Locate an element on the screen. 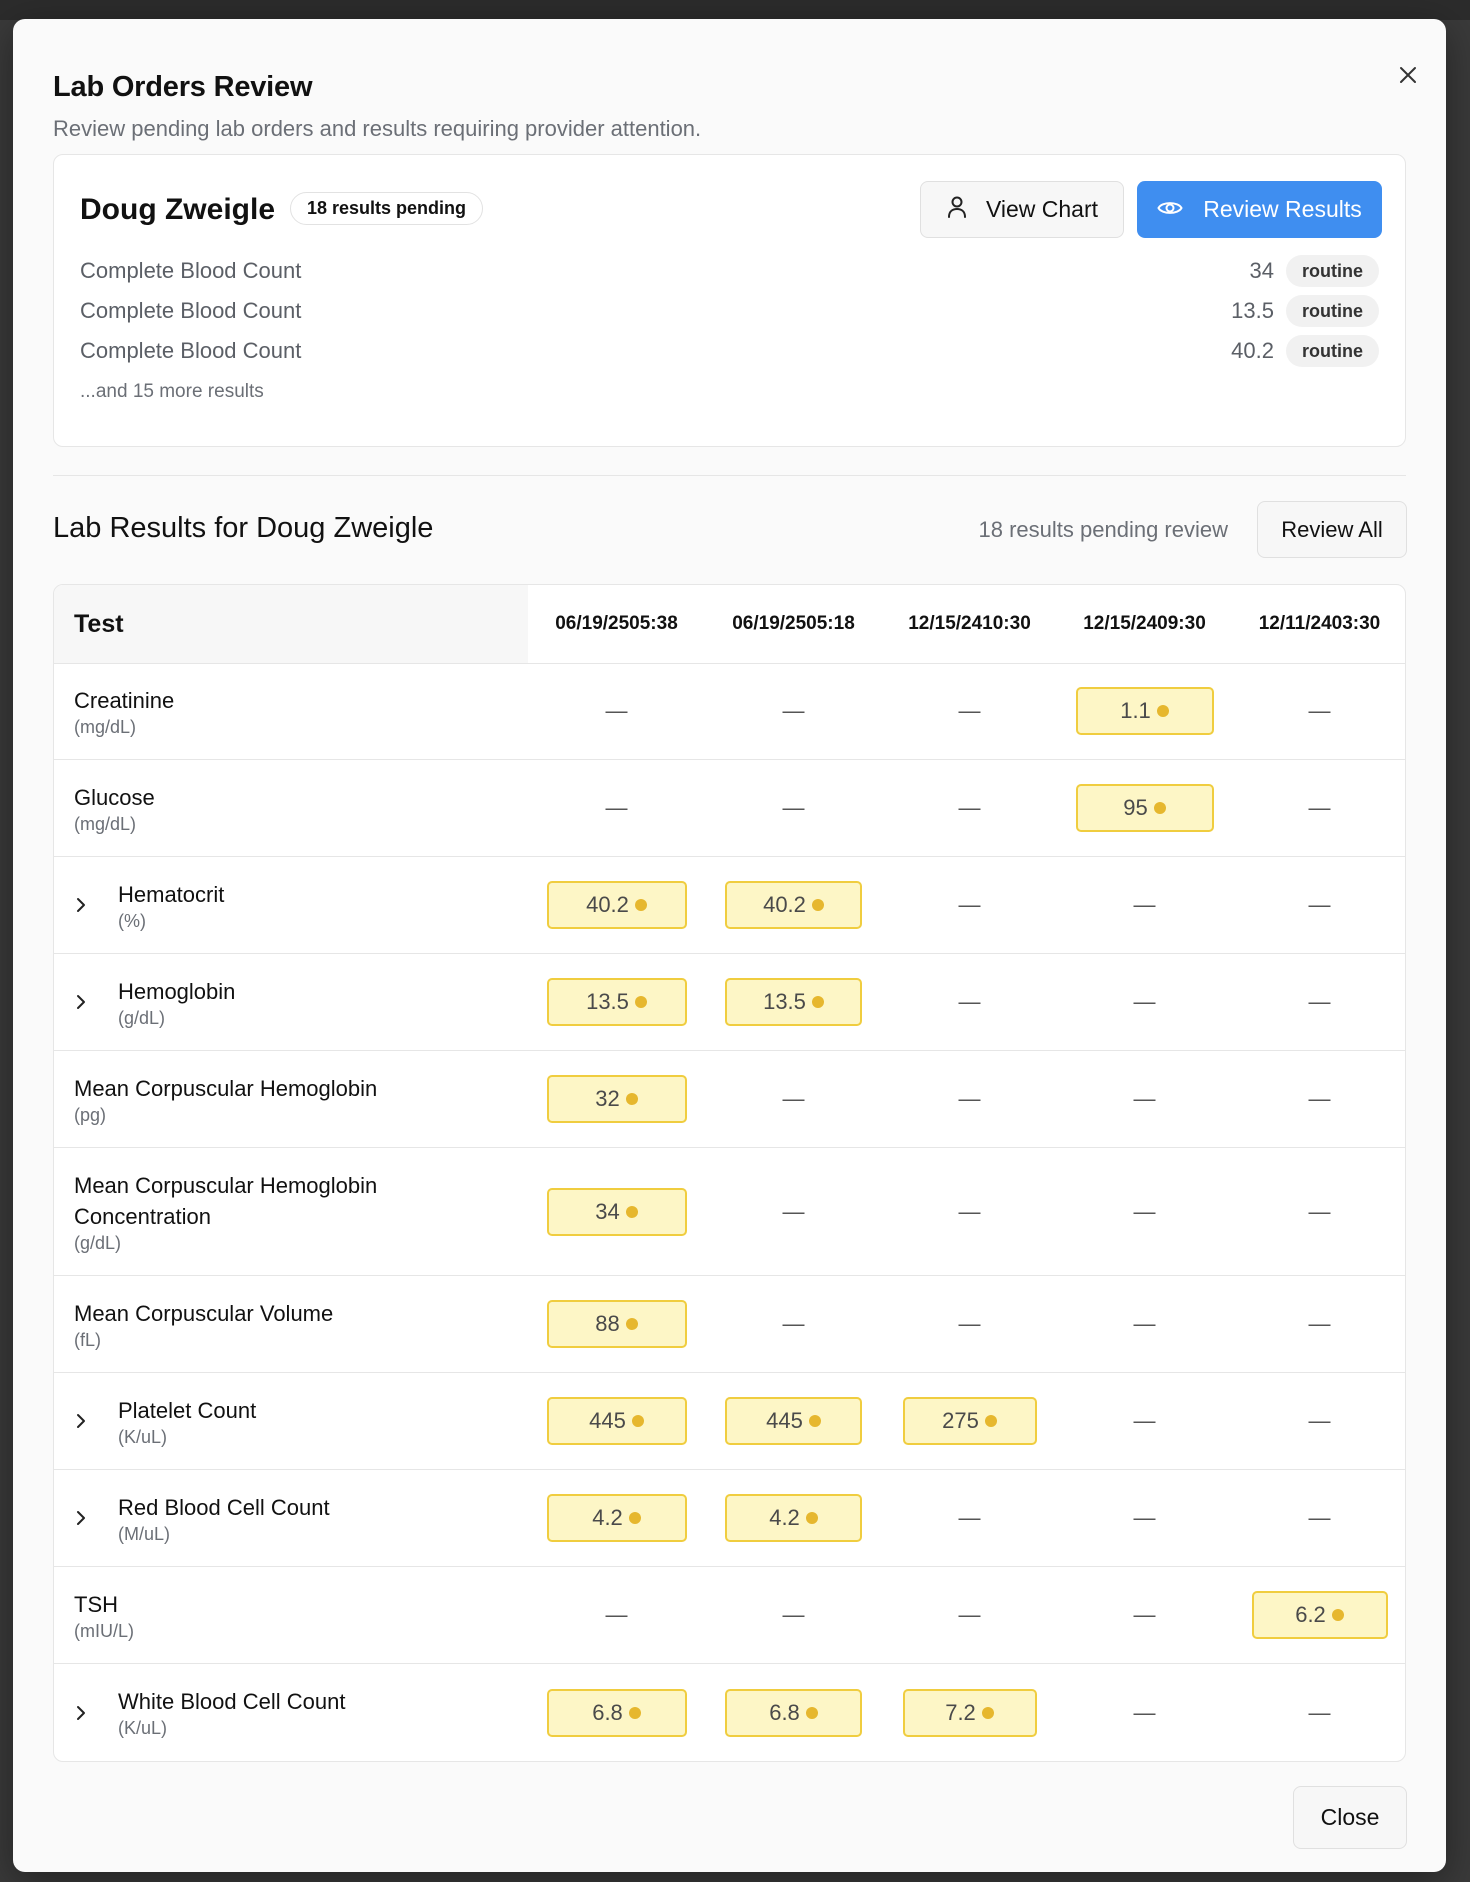 This screenshot has width=1470, height=1882. pending-result-value: 1.1 is located at coordinates (1144, 711).